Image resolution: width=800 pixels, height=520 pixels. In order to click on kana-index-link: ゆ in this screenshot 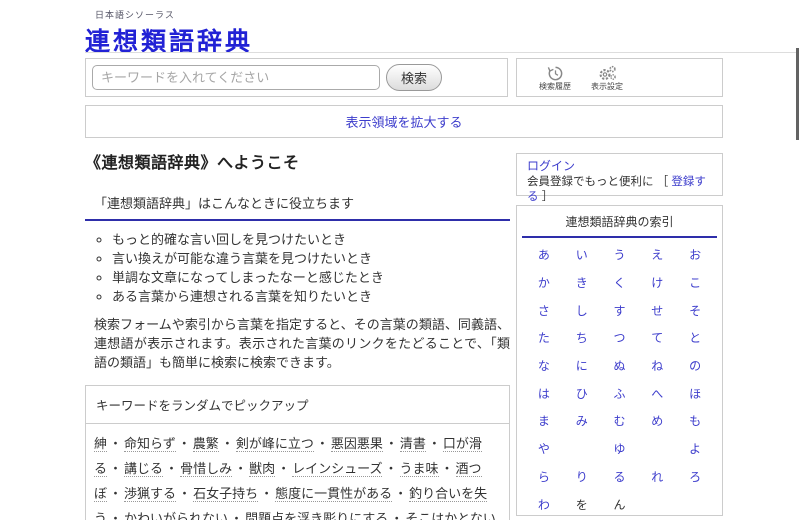, I will do `click(620, 449)`.